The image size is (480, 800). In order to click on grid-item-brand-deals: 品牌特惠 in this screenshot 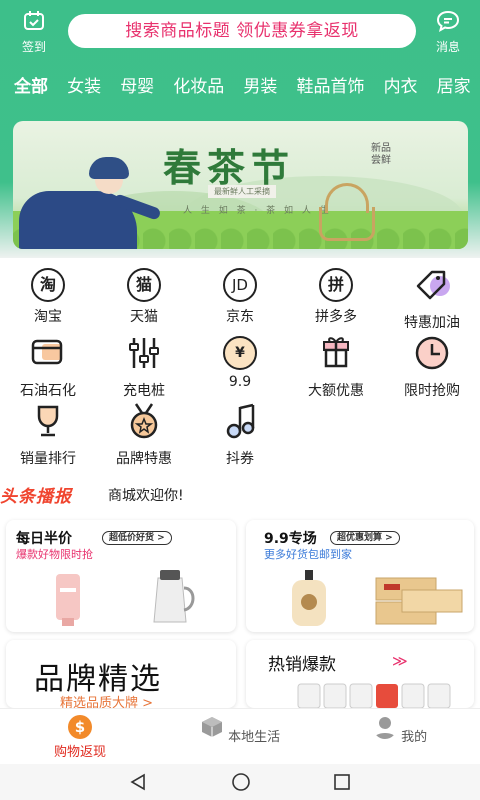, I will do `click(144, 435)`.